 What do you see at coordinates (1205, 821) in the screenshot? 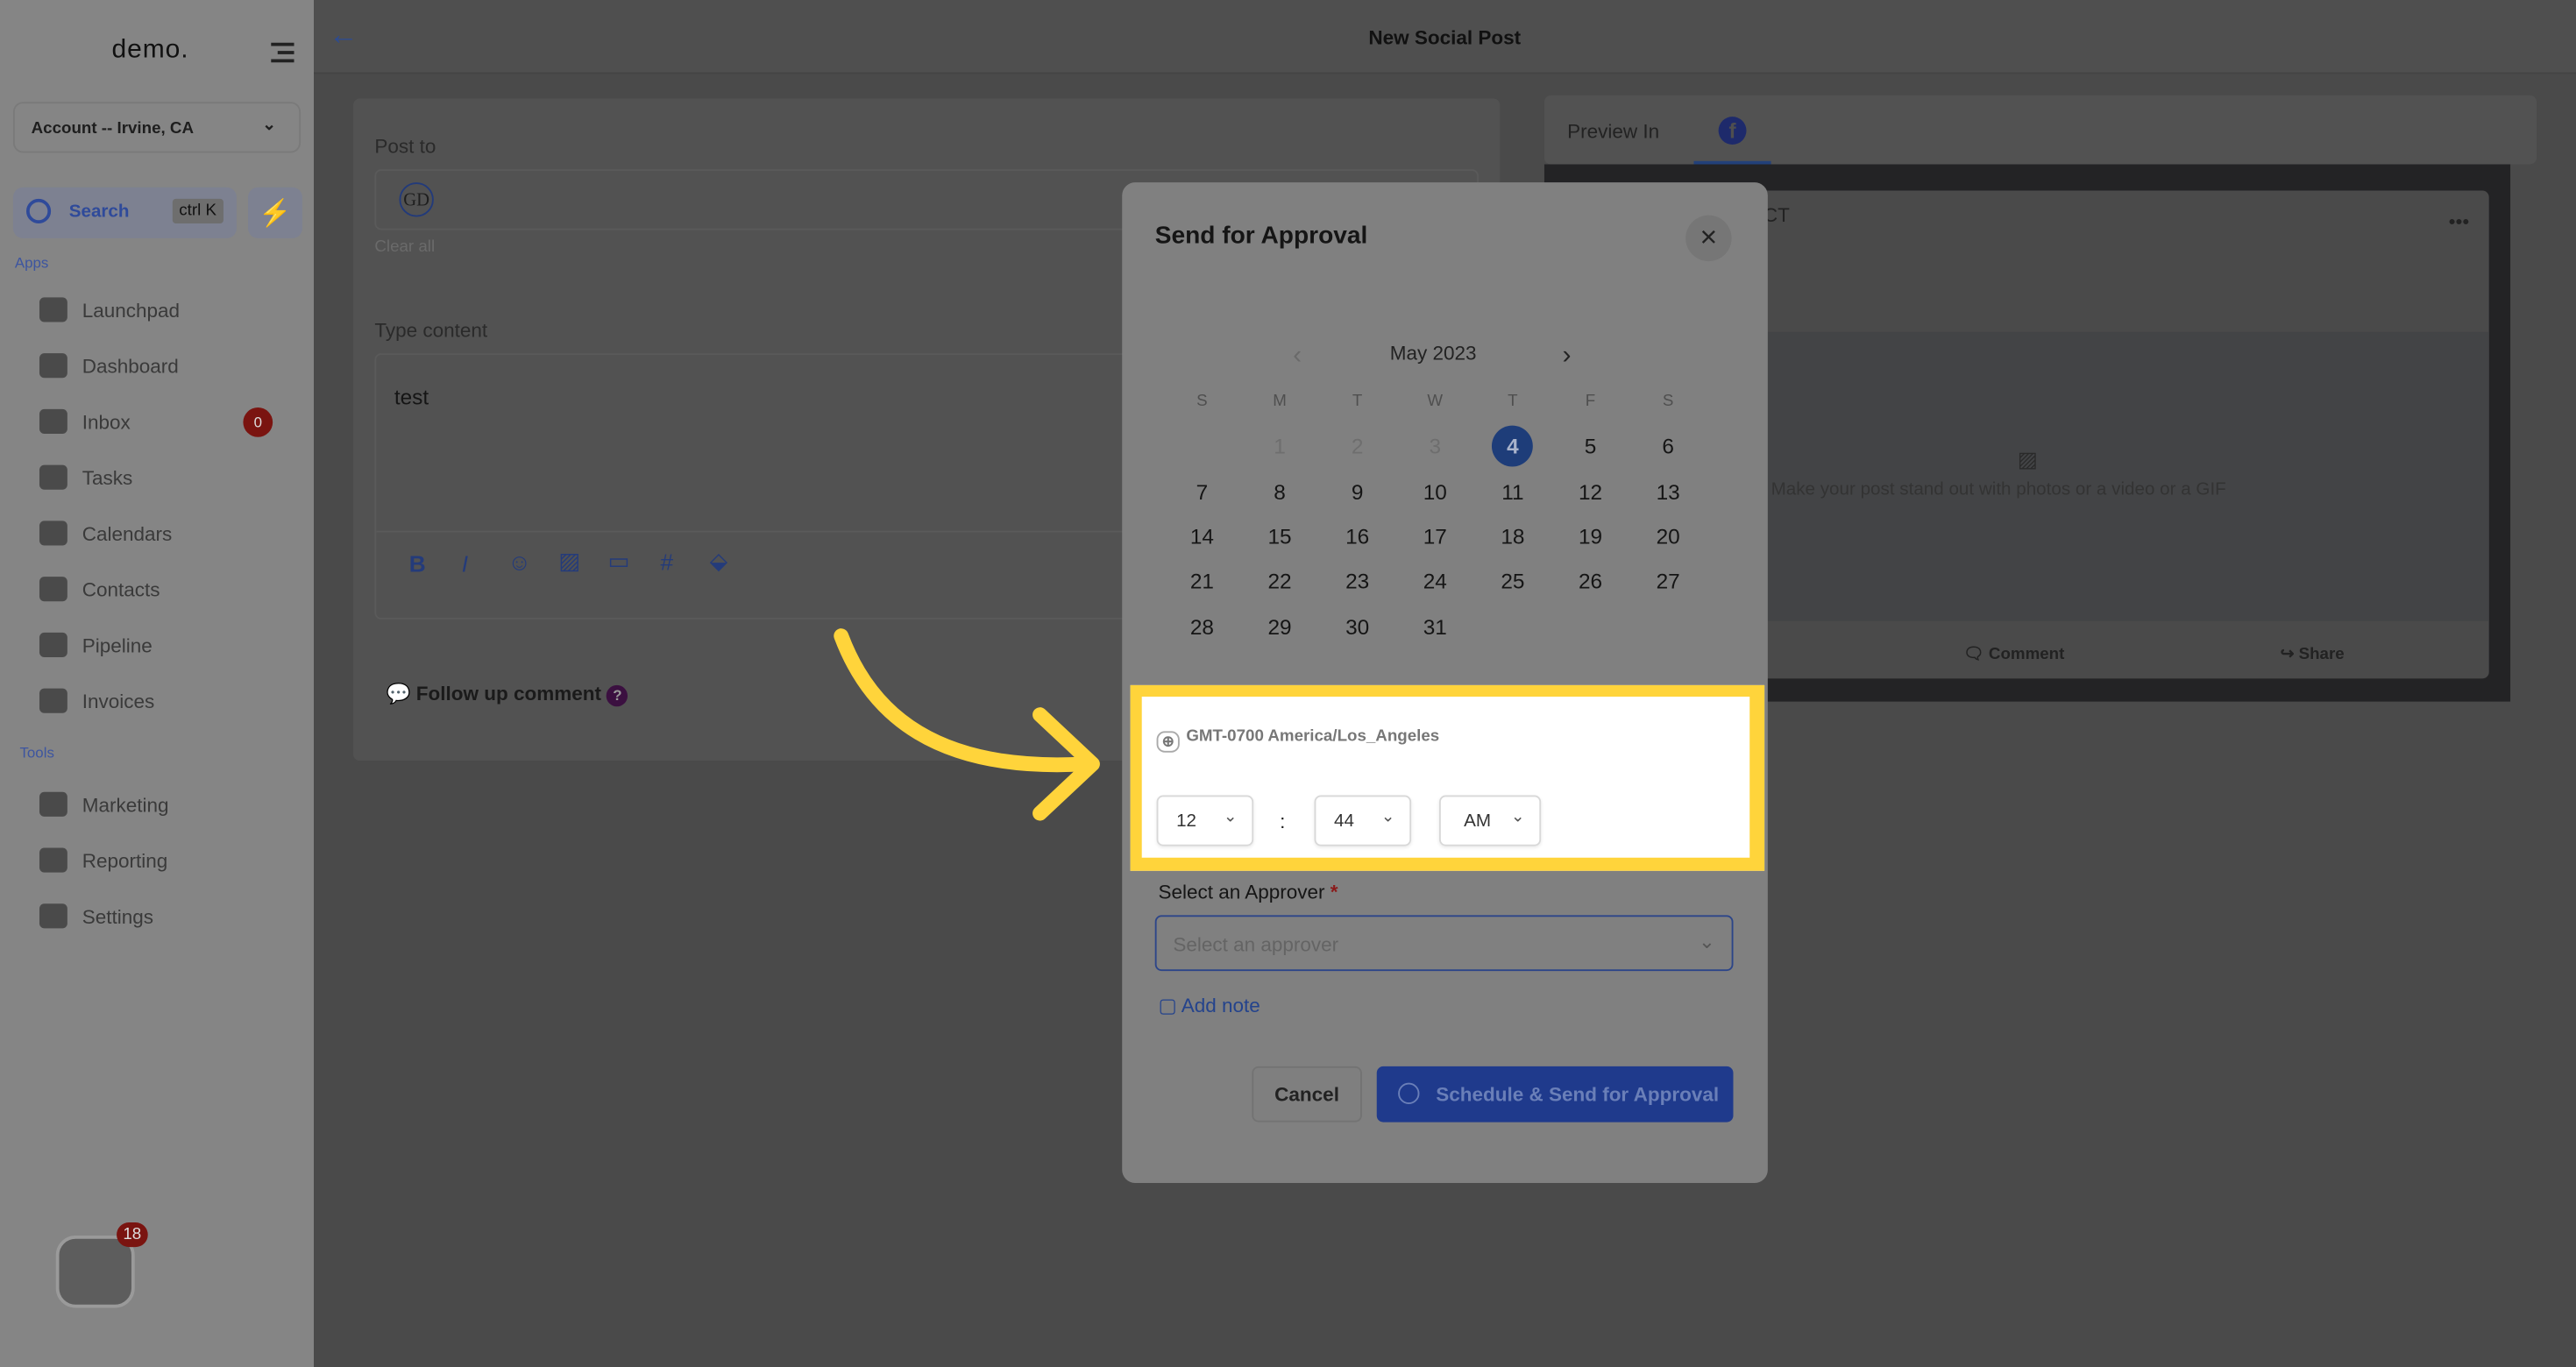
I see `hour-select: 12 ⌄` at bounding box center [1205, 821].